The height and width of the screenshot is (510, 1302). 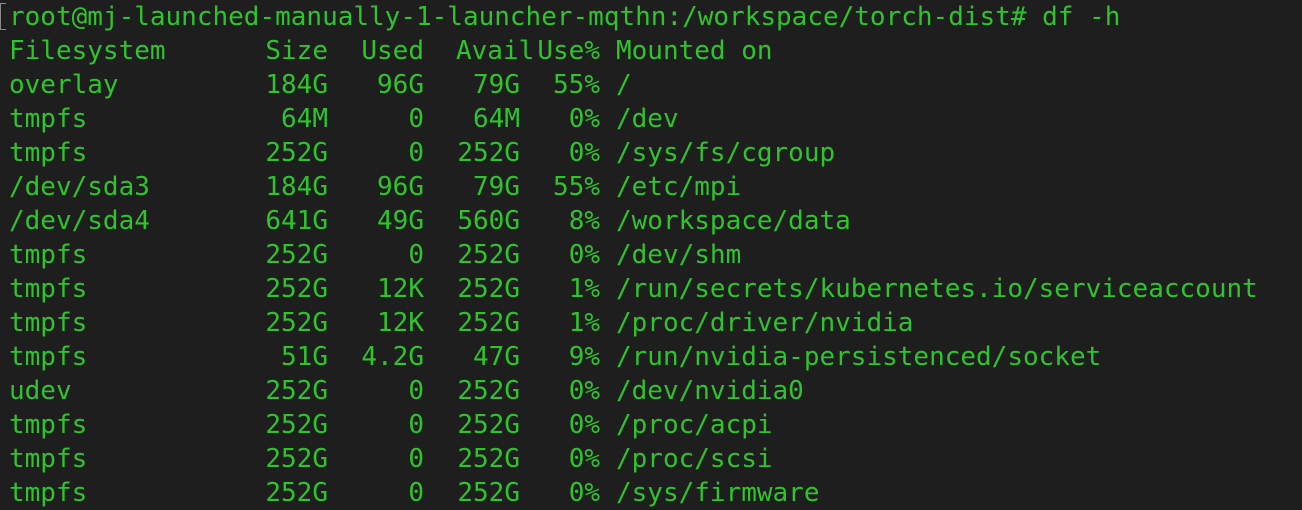 What do you see at coordinates (495, 51) in the screenshot?
I see `header-avail: Avail` at bounding box center [495, 51].